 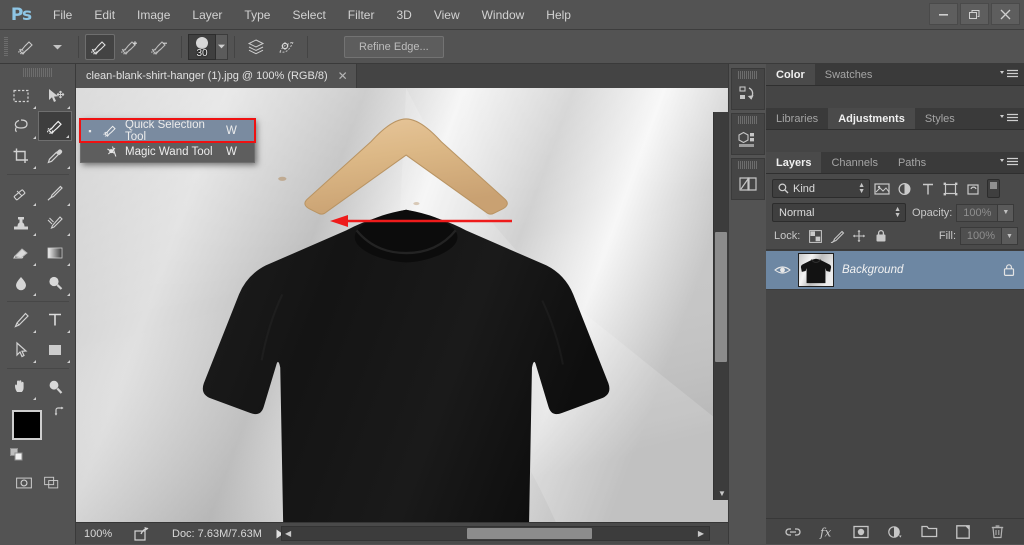 I want to click on close-icon: ✕, so click(x=343, y=76).